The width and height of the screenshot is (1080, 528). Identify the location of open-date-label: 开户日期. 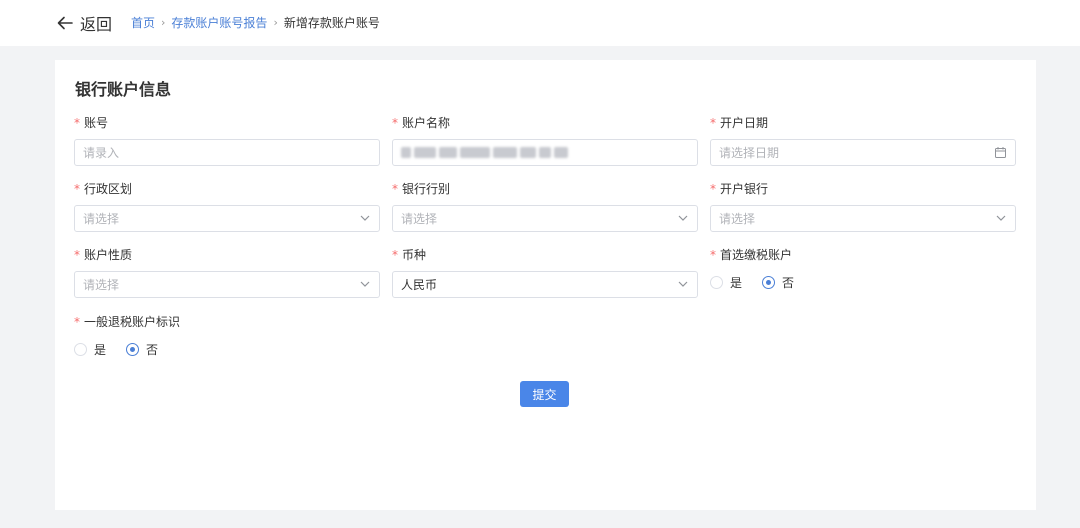
(744, 123).